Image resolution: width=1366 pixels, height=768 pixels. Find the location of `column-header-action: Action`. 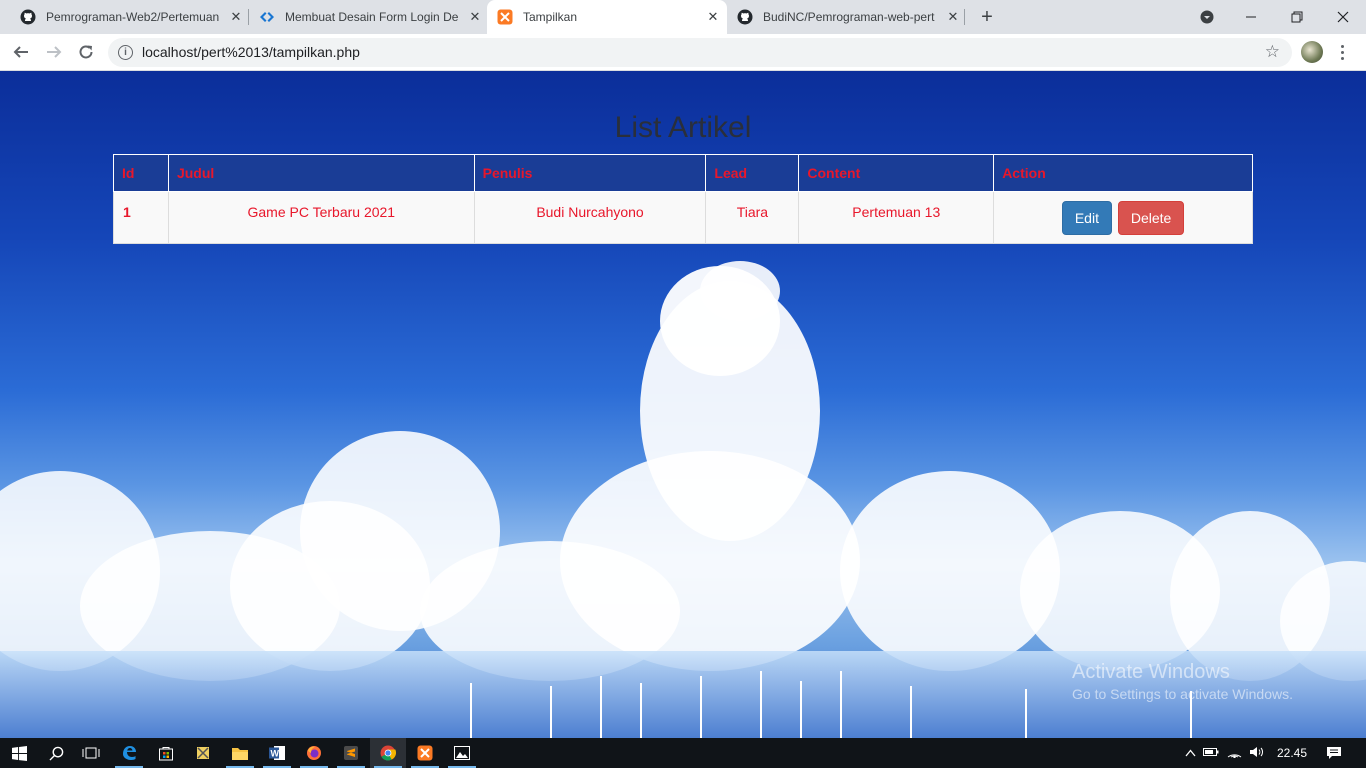

column-header-action: Action is located at coordinates (1123, 173).